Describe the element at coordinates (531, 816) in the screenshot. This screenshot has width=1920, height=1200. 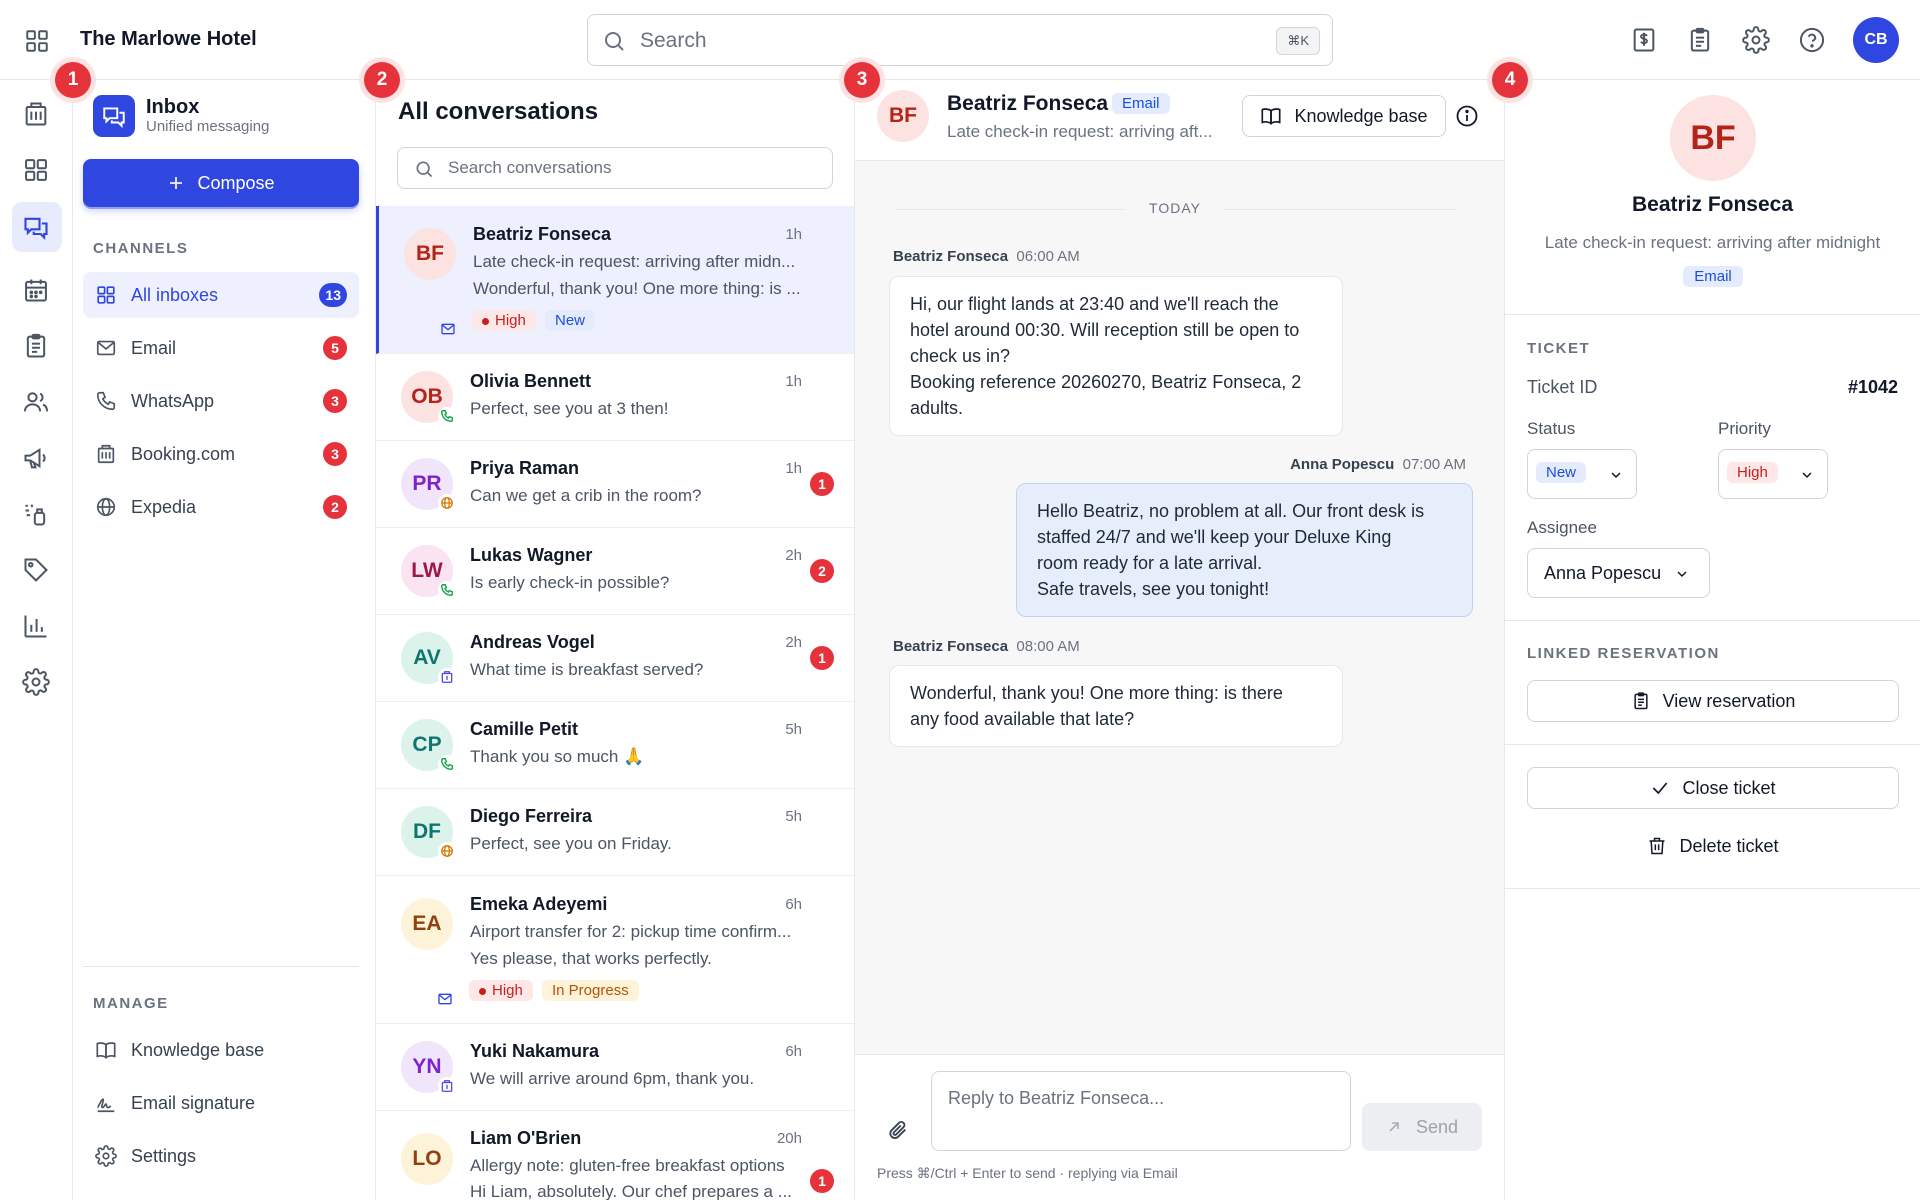
I see `conversation-name: Diego Ferreira` at that location.